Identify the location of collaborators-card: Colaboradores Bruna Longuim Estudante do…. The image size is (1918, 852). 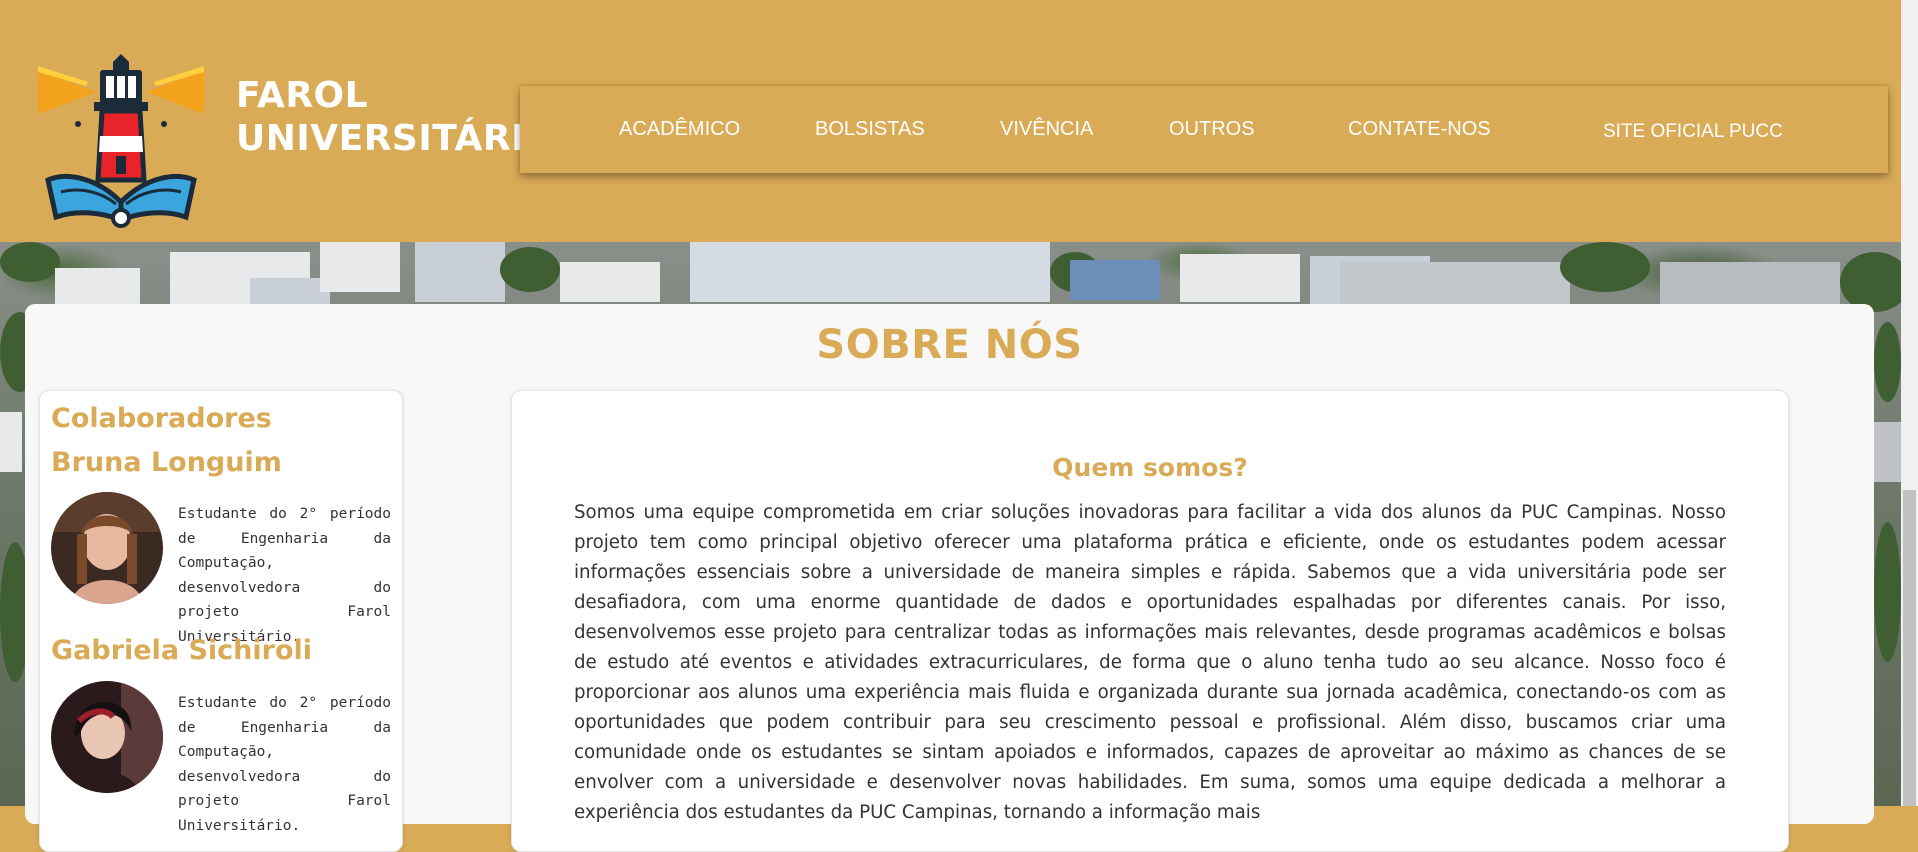
(221, 621).